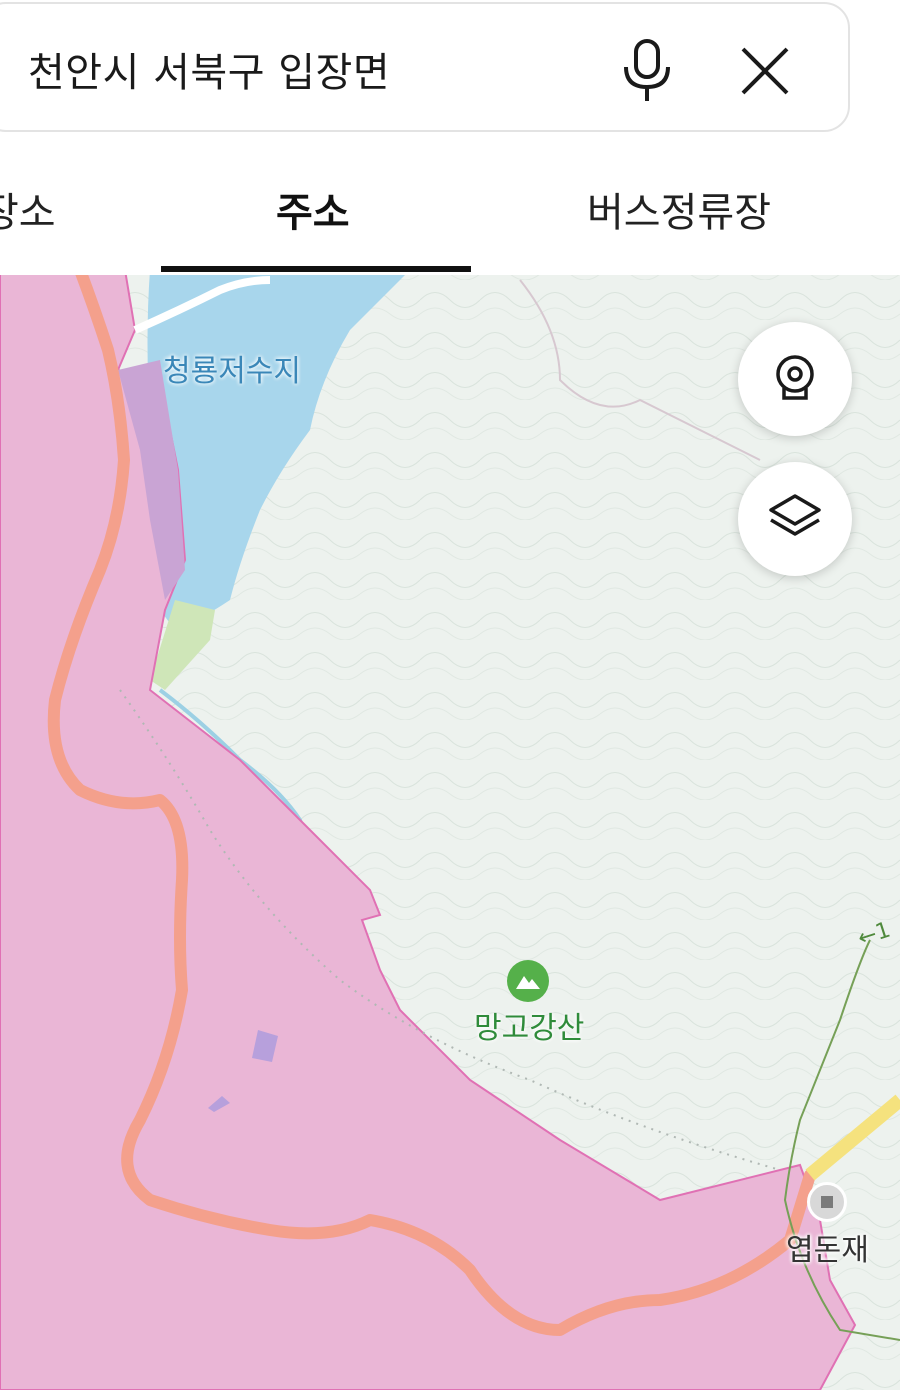 This screenshot has width=900, height=1390. I want to click on pass-marker-icon, so click(827, 1202).